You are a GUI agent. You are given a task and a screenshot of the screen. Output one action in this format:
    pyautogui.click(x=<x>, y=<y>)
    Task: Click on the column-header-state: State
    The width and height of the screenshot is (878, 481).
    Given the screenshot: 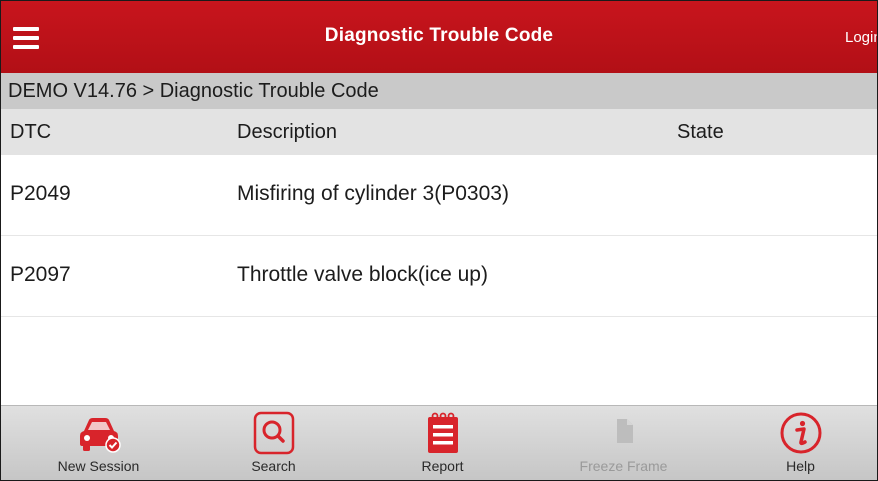 What is the action you would take?
    pyautogui.click(x=700, y=132)
    